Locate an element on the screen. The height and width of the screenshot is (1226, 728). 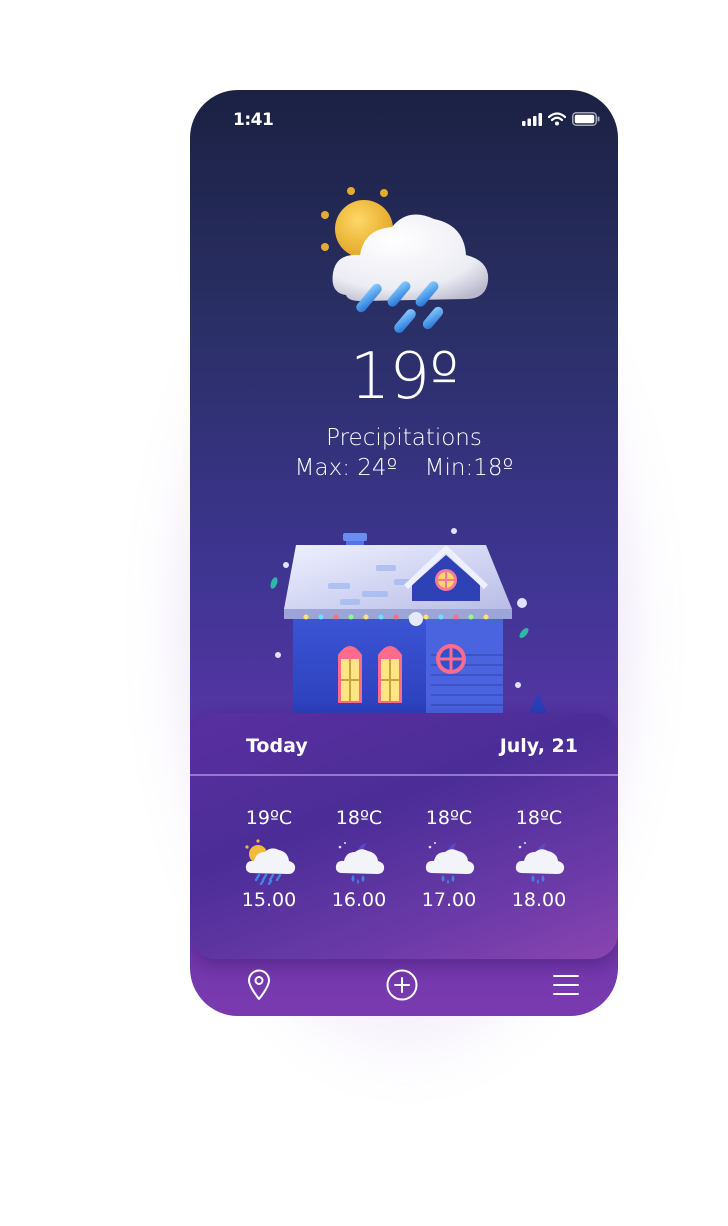
menu-icon is located at coordinates (566, 985).